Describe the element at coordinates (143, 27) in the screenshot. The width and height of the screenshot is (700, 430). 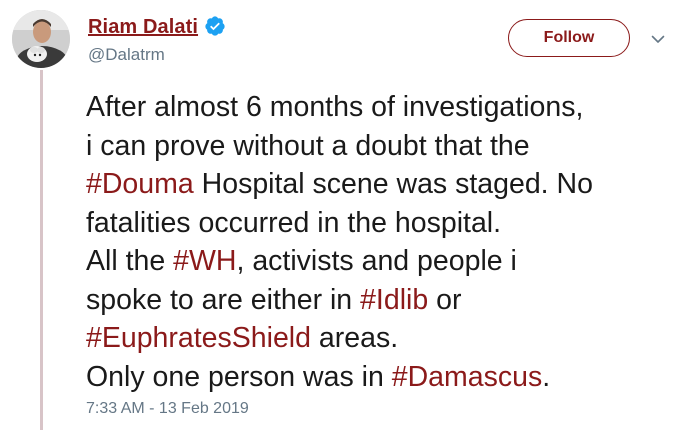
I see `author-display-name: Riam Dalati` at that location.